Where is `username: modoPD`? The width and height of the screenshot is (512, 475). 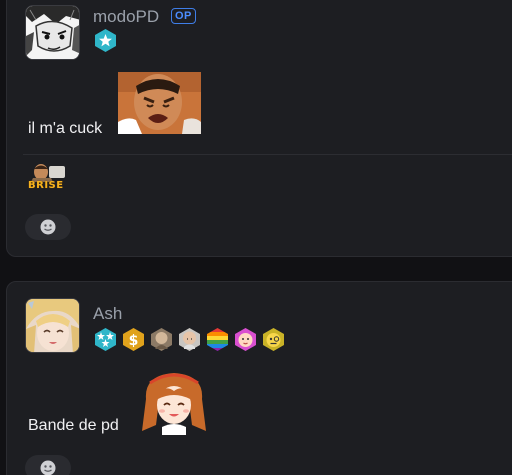 username: modoPD is located at coordinates (126, 17).